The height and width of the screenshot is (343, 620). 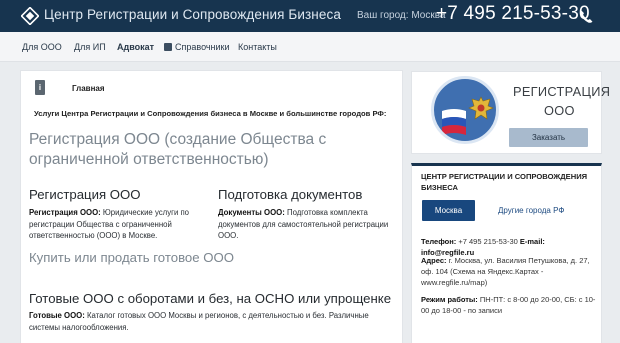 I want to click on nav-item-reference: Справочники, so click(x=197, y=47).